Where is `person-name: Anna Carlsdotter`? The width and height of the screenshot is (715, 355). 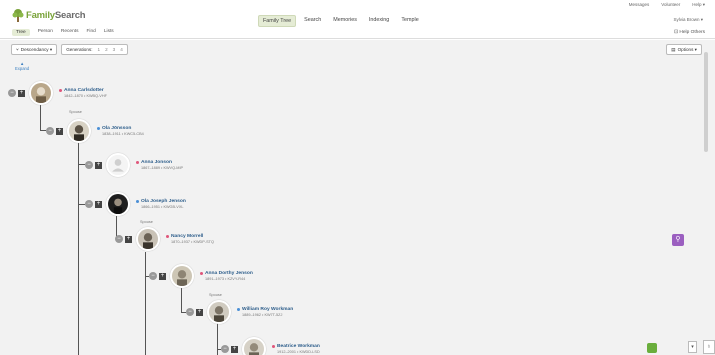
person-name: Anna Carlsdotter is located at coordinates (84, 90).